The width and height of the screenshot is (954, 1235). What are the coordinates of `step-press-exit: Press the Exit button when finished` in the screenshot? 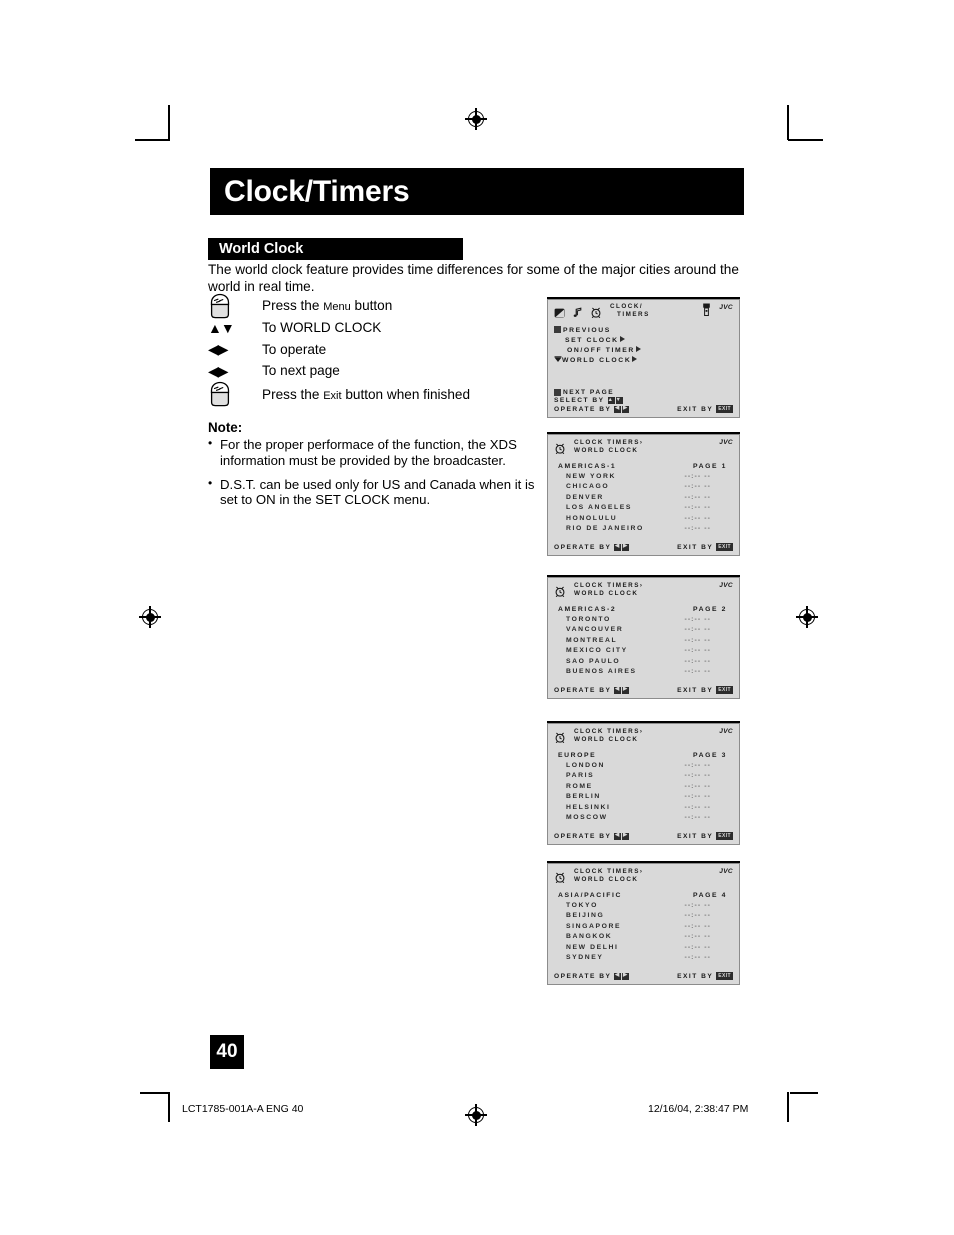 It's located at (373, 394).